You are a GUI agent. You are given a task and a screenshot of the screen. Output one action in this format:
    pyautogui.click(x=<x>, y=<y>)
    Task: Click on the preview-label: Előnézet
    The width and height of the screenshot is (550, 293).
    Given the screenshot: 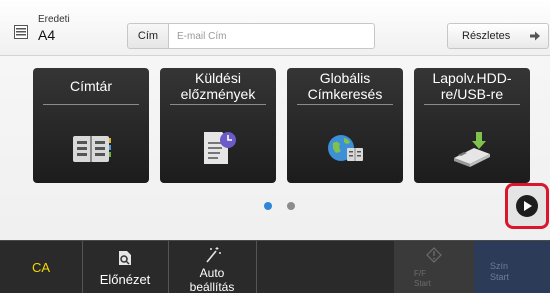 What is the action you would take?
    pyautogui.click(x=125, y=279)
    